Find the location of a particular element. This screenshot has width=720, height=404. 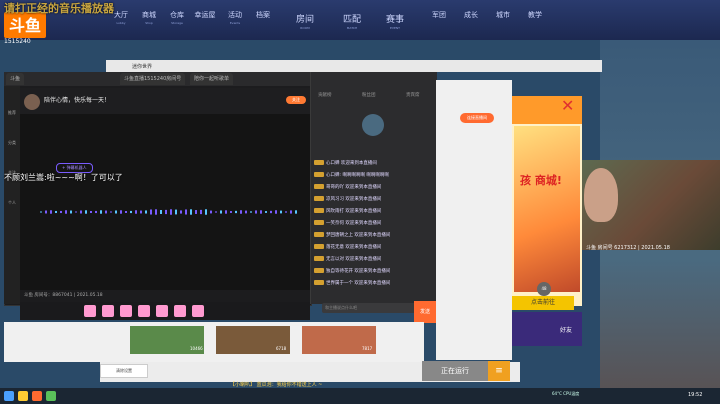

tab-vip: 贵宾席 is located at coordinates (413, 95).